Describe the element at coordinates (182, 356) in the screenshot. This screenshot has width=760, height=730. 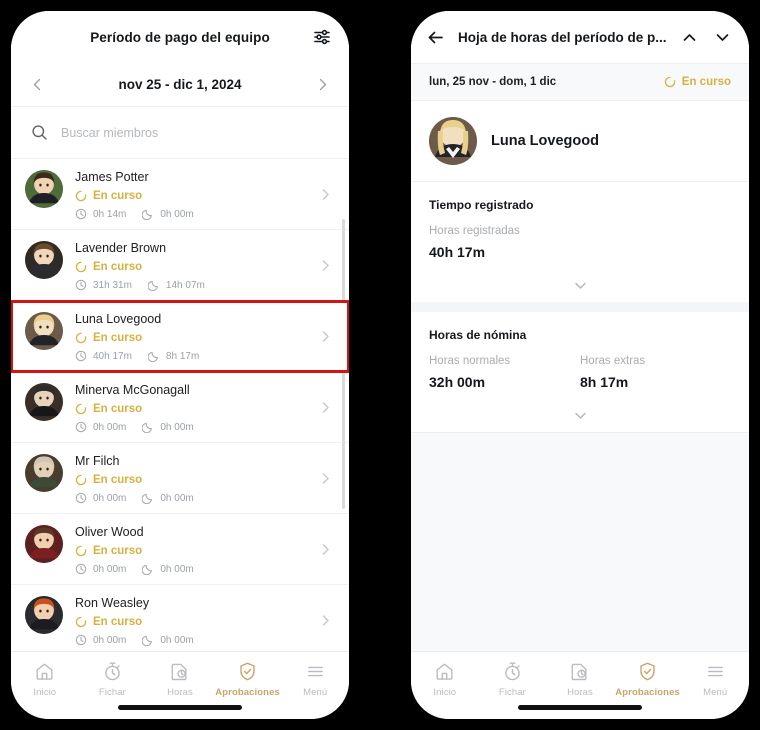
I see `overtime-hours-value: 8h 17m` at that location.